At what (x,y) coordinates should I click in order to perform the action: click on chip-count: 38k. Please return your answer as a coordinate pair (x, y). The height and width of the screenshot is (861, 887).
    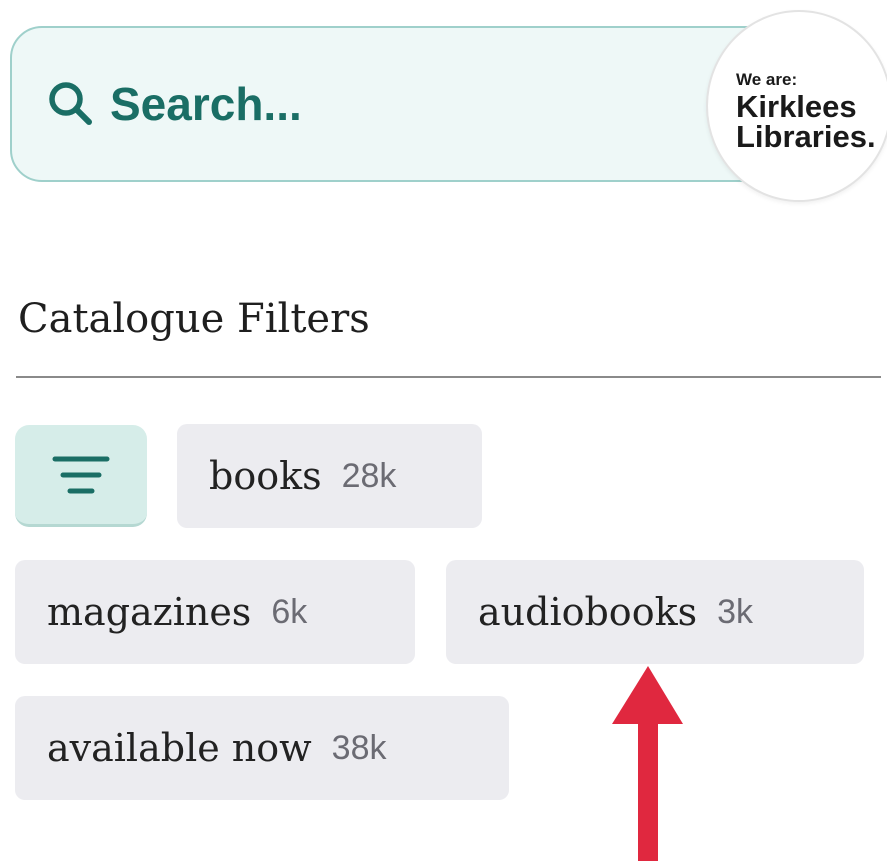
    Looking at the image, I should click on (359, 747).